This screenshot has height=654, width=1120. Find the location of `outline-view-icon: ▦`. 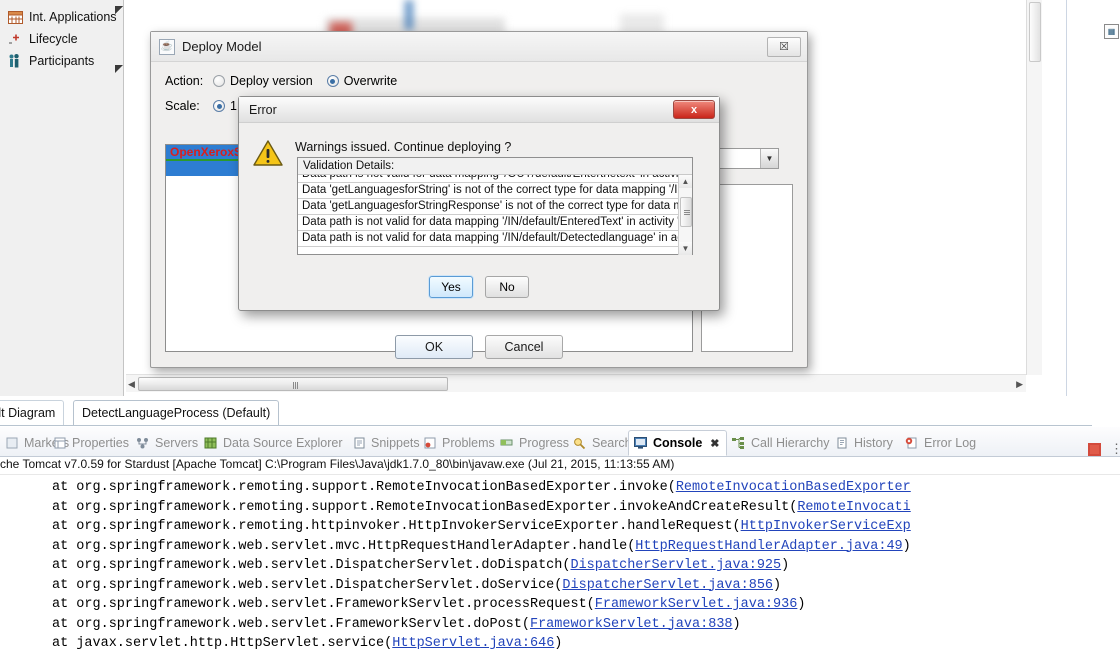

outline-view-icon: ▦ is located at coordinates (1111, 31).